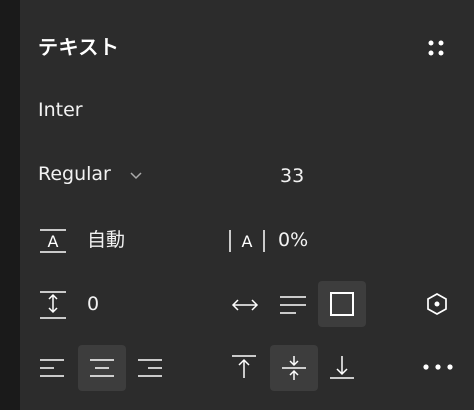  Describe the element at coordinates (60, 110) in the screenshot. I see `font-family-dropdown: Inter` at that location.